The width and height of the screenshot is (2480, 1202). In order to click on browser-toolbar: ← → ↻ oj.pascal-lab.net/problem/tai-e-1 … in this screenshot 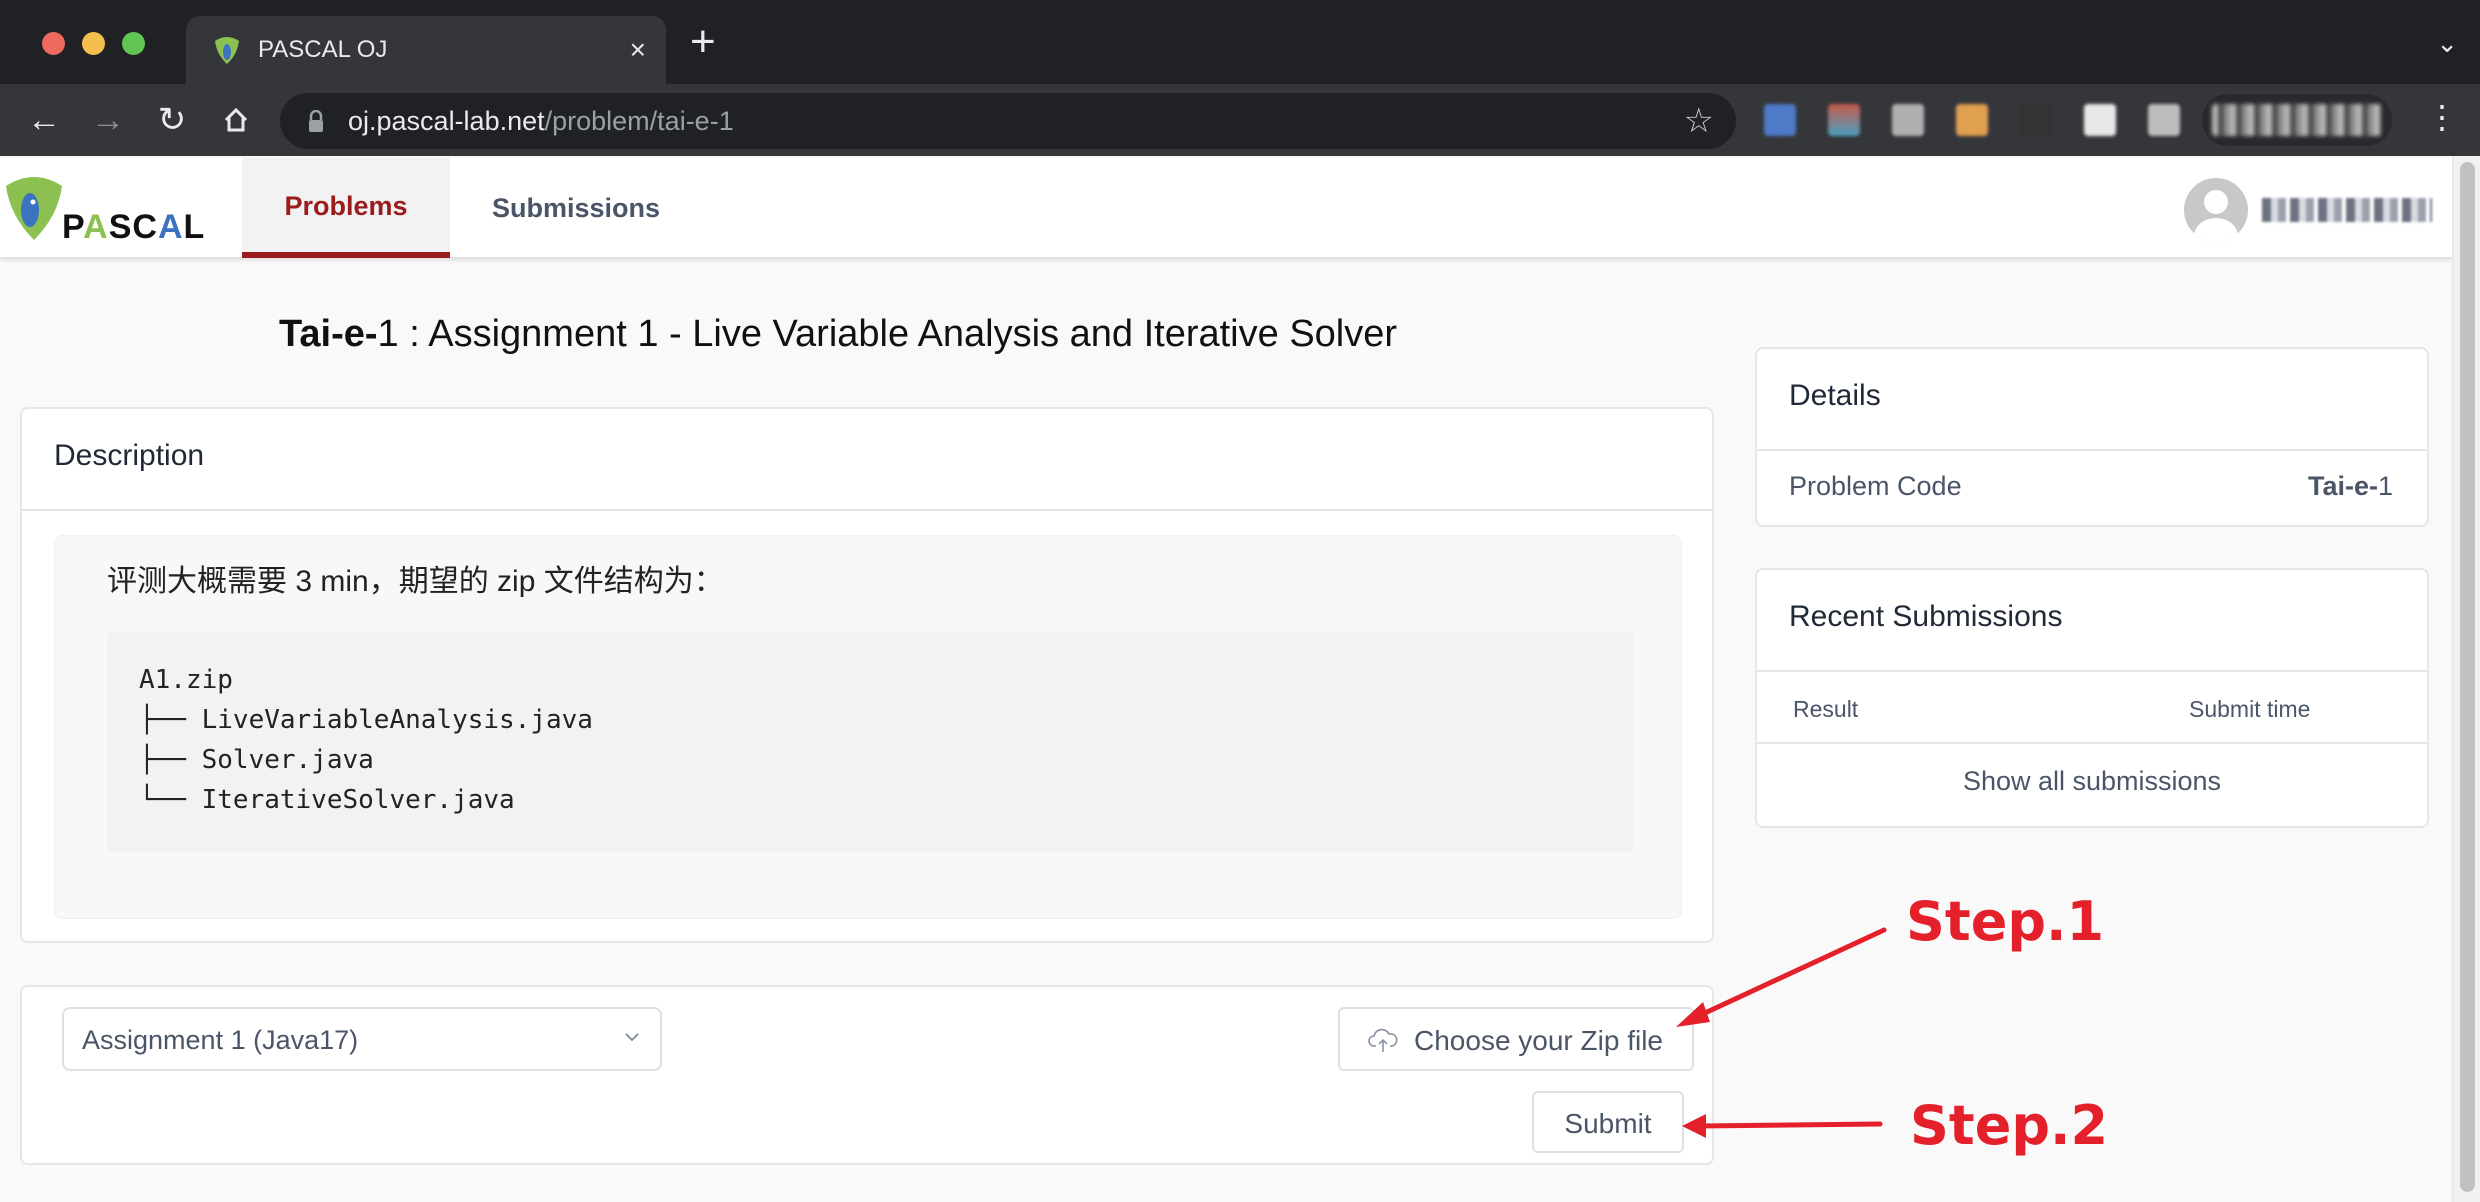, I will do `click(1240, 120)`.